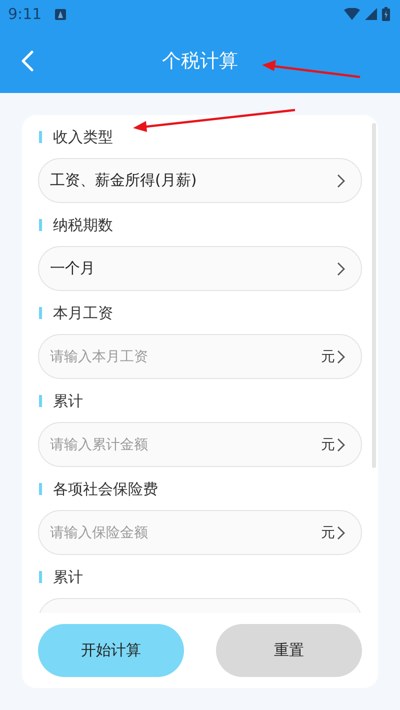  Describe the element at coordinates (25, 14) in the screenshot. I see `status-time: 9:11` at that location.